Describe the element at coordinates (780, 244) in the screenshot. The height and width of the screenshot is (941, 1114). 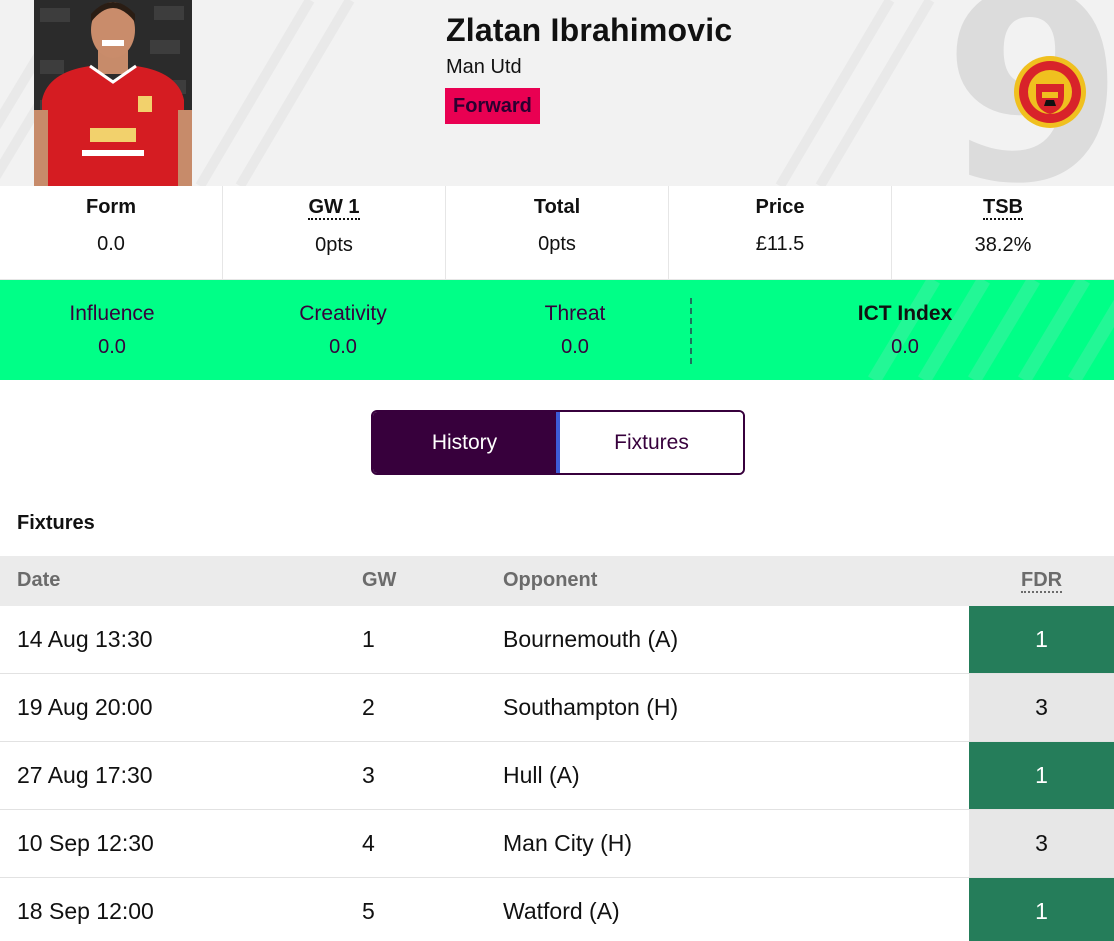
I see `stat-value: £11.5` at that location.